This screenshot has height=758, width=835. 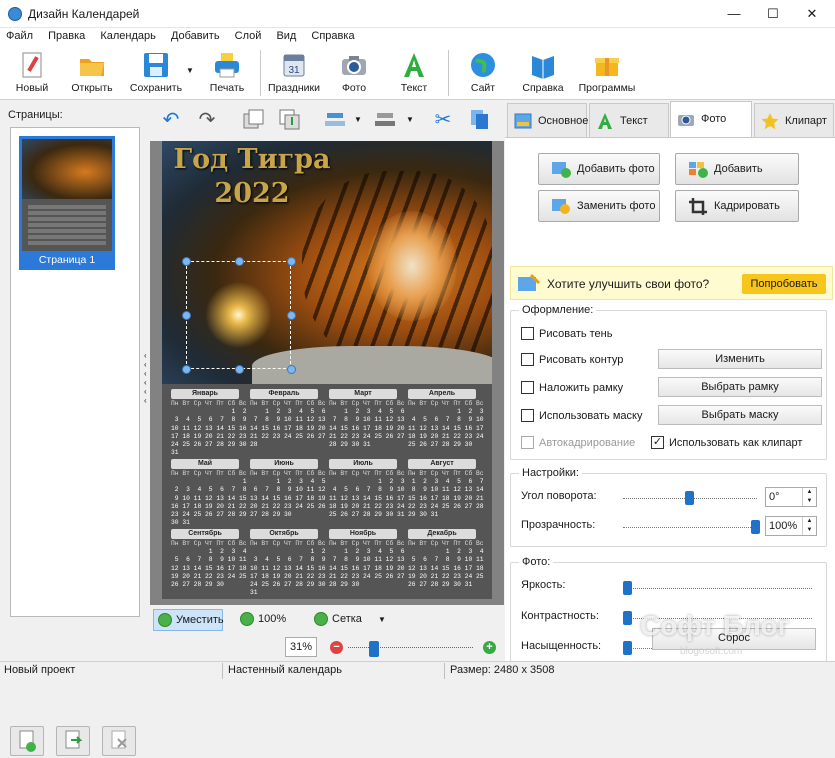 What do you see at coordinates (627, 648) in the screenshot?
I see `saturation-slider-thumb` at bounding box center [627, 648].